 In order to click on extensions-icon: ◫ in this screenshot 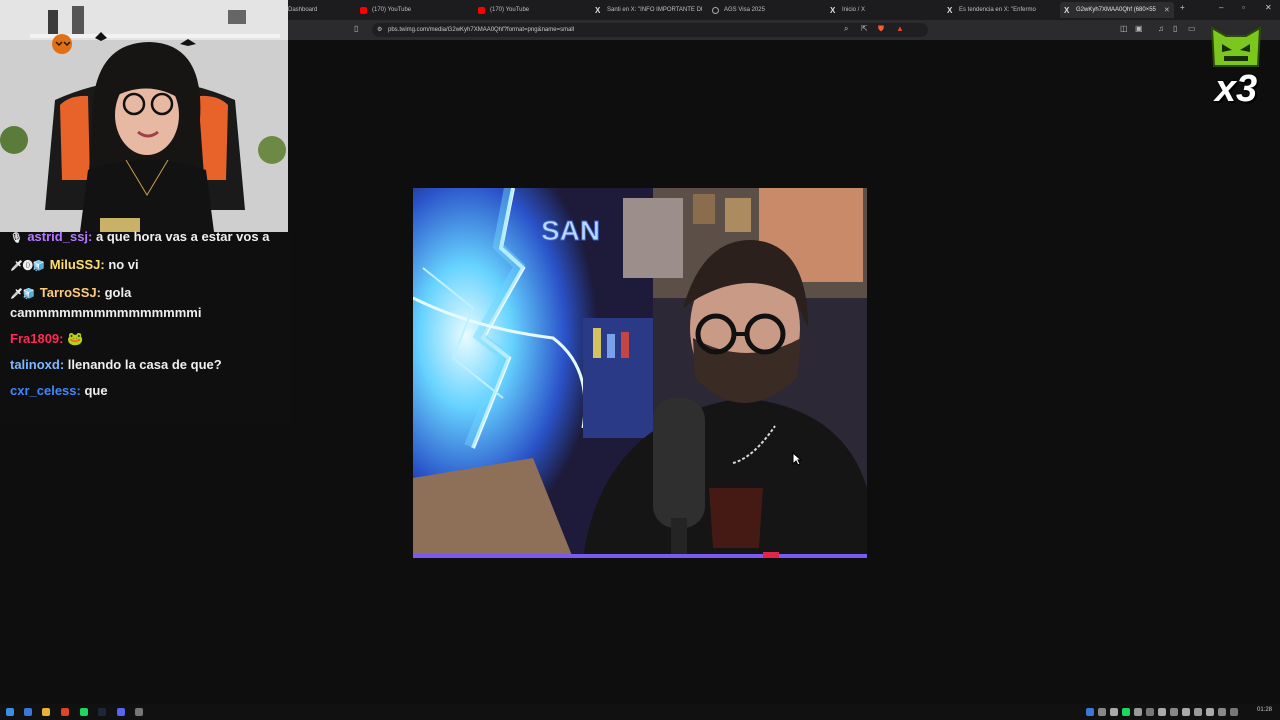, I will do `click(1124, 28)`.